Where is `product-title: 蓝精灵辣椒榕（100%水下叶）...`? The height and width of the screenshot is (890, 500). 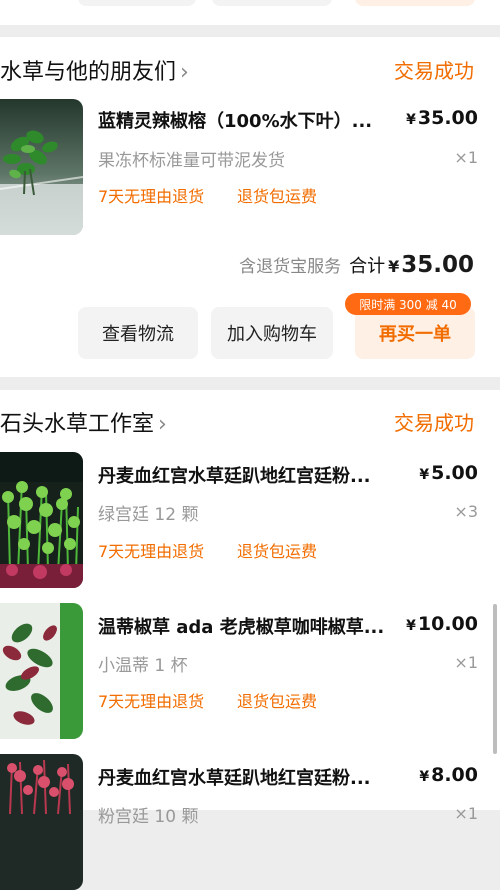 product-title: 蓝精灵辣椒榕（100%水下叶）... is located at coordinates (254, 120).